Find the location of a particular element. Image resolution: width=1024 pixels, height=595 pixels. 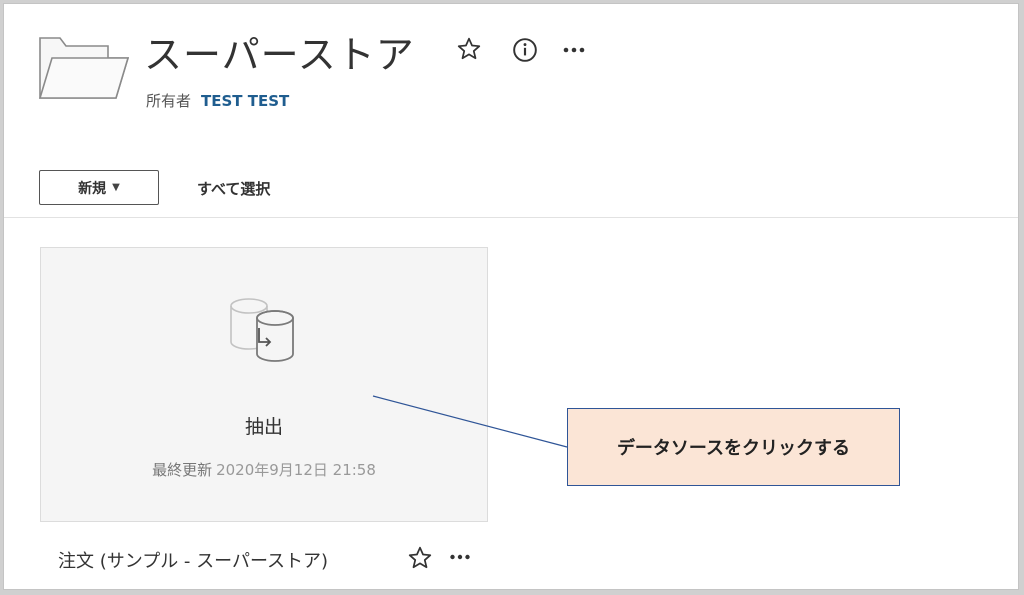

annotation-leader-line is located at coordinates (470, 421).